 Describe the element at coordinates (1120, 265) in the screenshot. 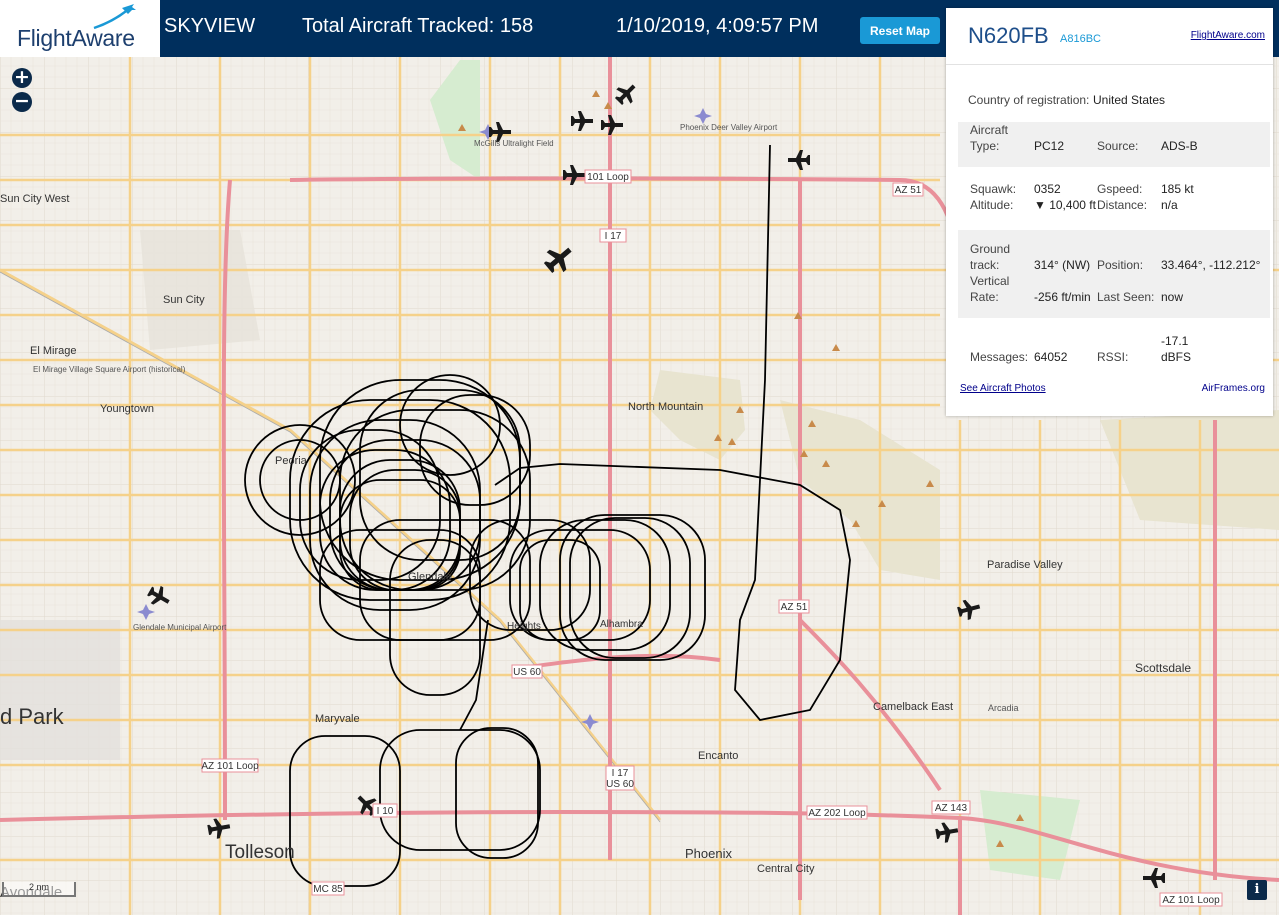

I see `position-label: Position:` at that location.